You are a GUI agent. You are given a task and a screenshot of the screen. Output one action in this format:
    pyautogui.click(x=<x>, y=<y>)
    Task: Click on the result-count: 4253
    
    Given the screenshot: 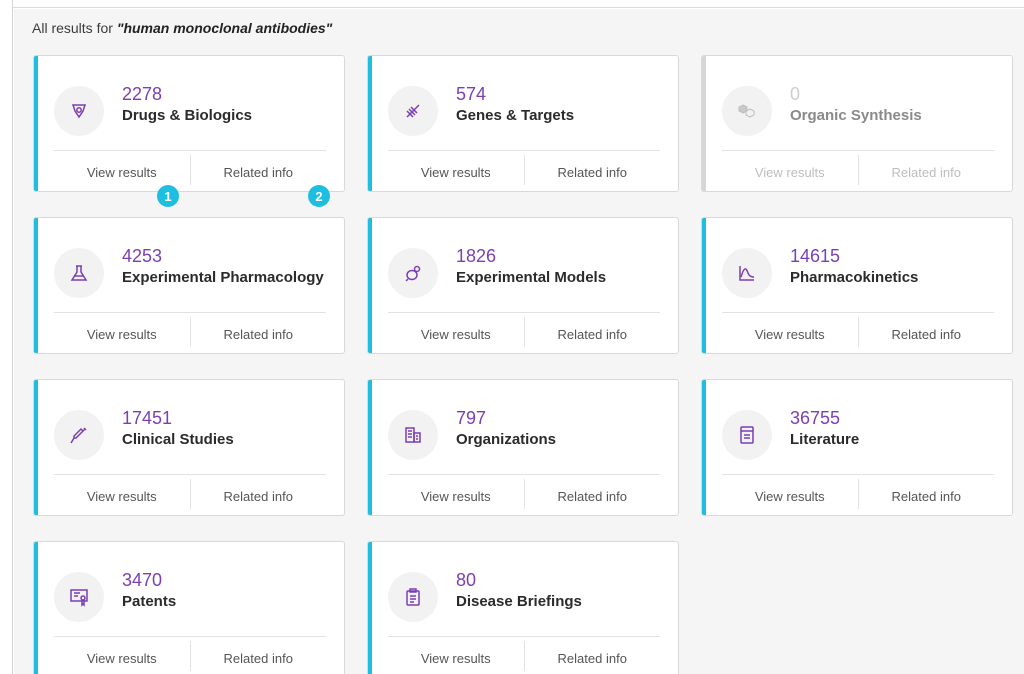 What is the action you would take?
    pyautogui.click(x=142, y=256)
    